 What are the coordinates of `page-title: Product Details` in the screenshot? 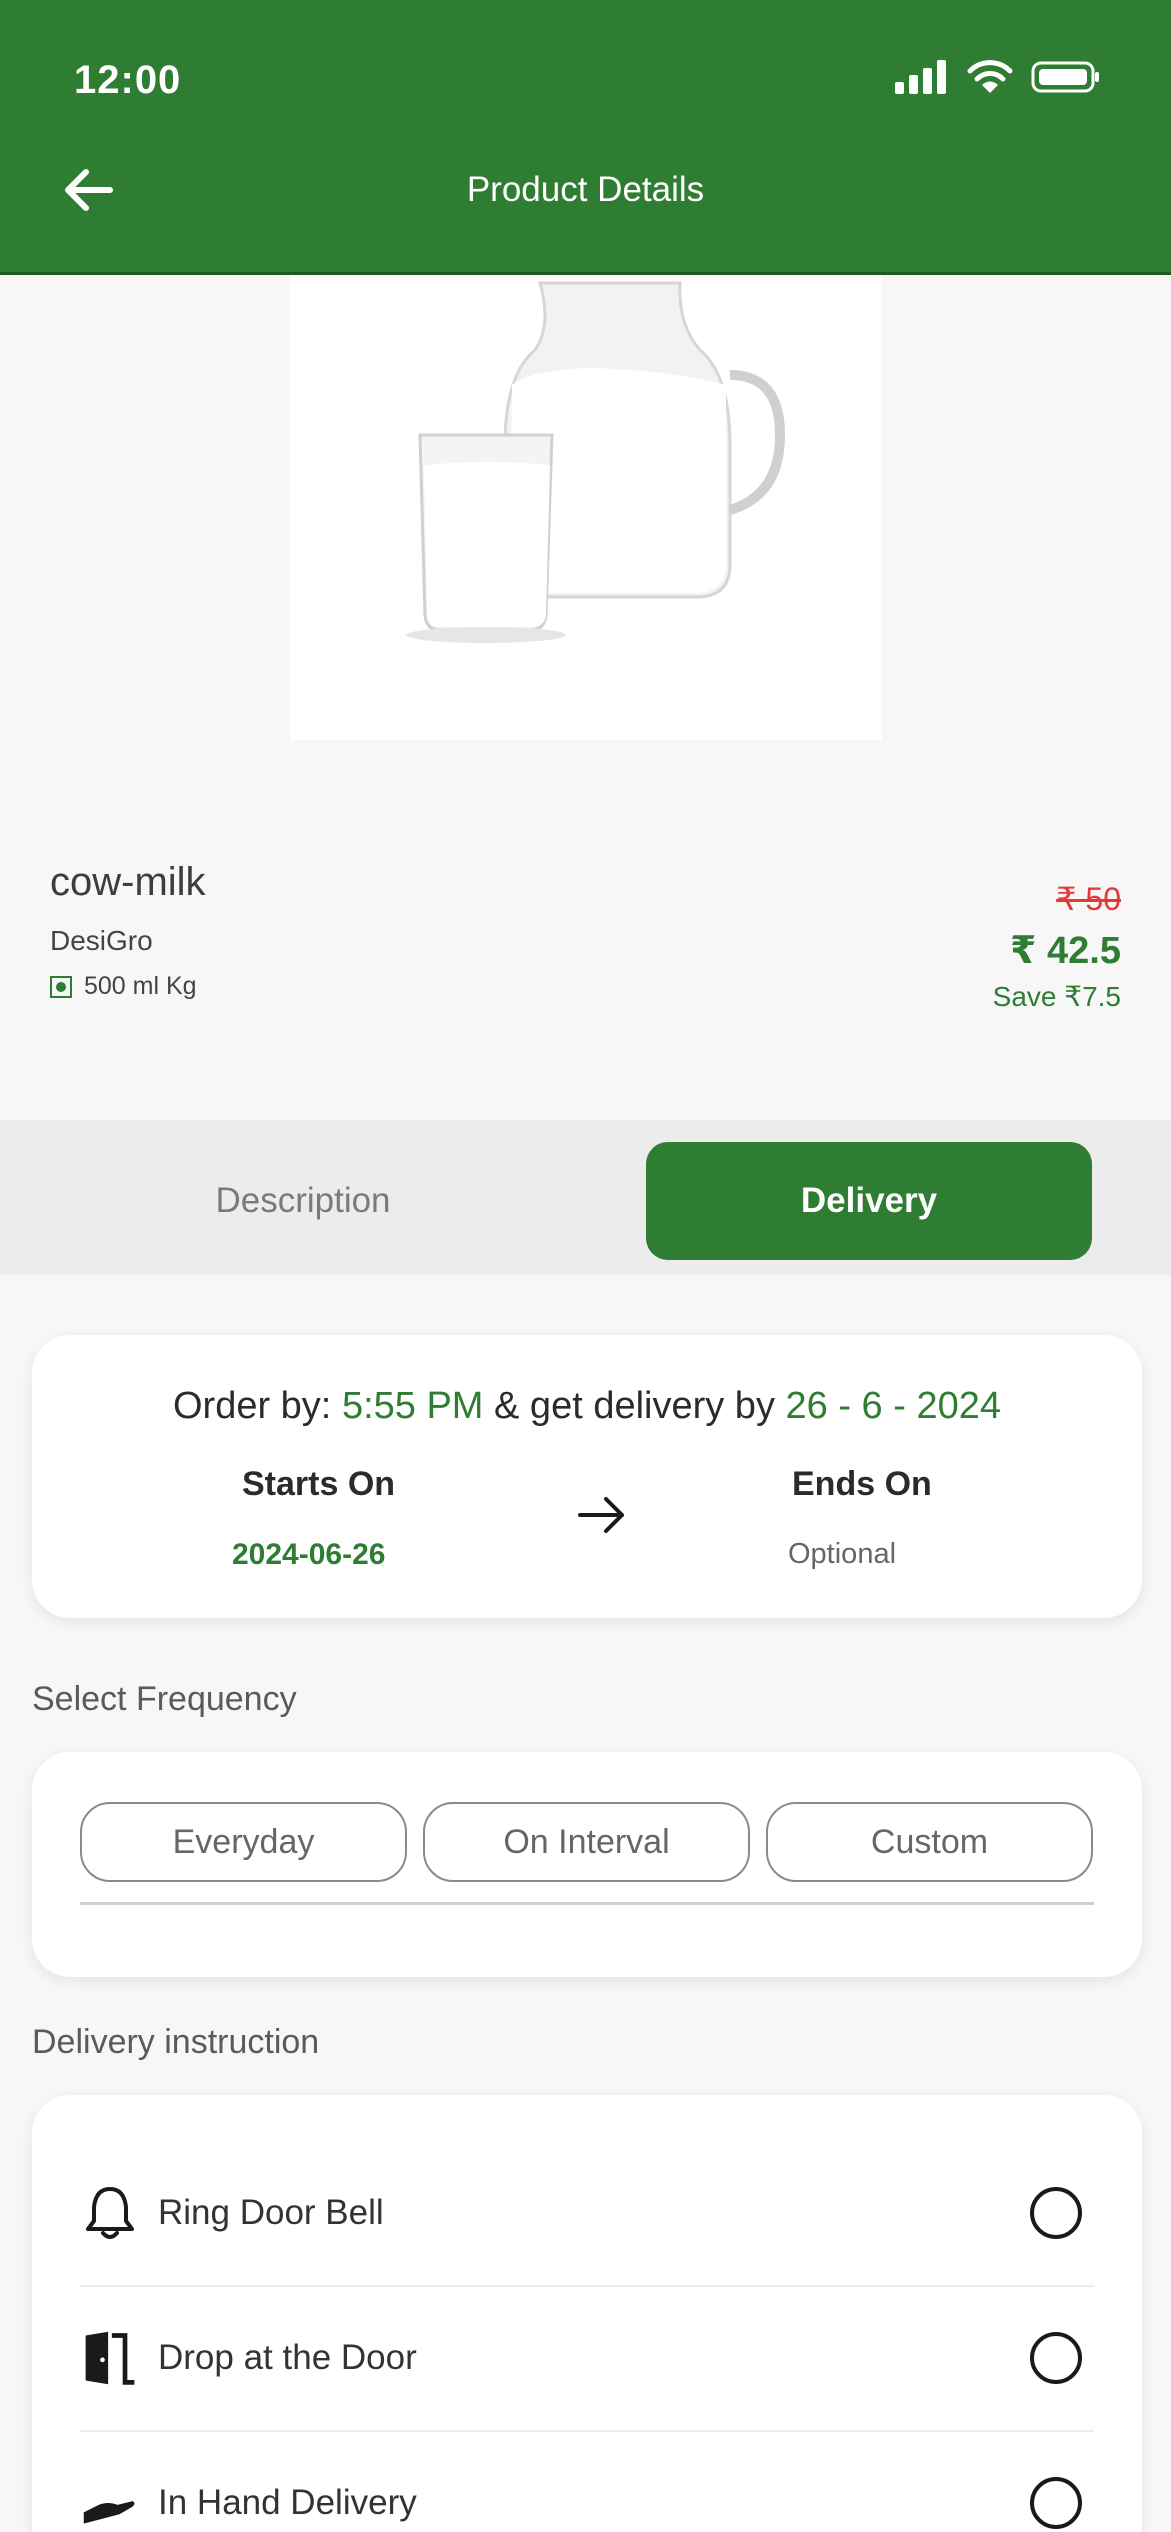 It's located at (585, 189).